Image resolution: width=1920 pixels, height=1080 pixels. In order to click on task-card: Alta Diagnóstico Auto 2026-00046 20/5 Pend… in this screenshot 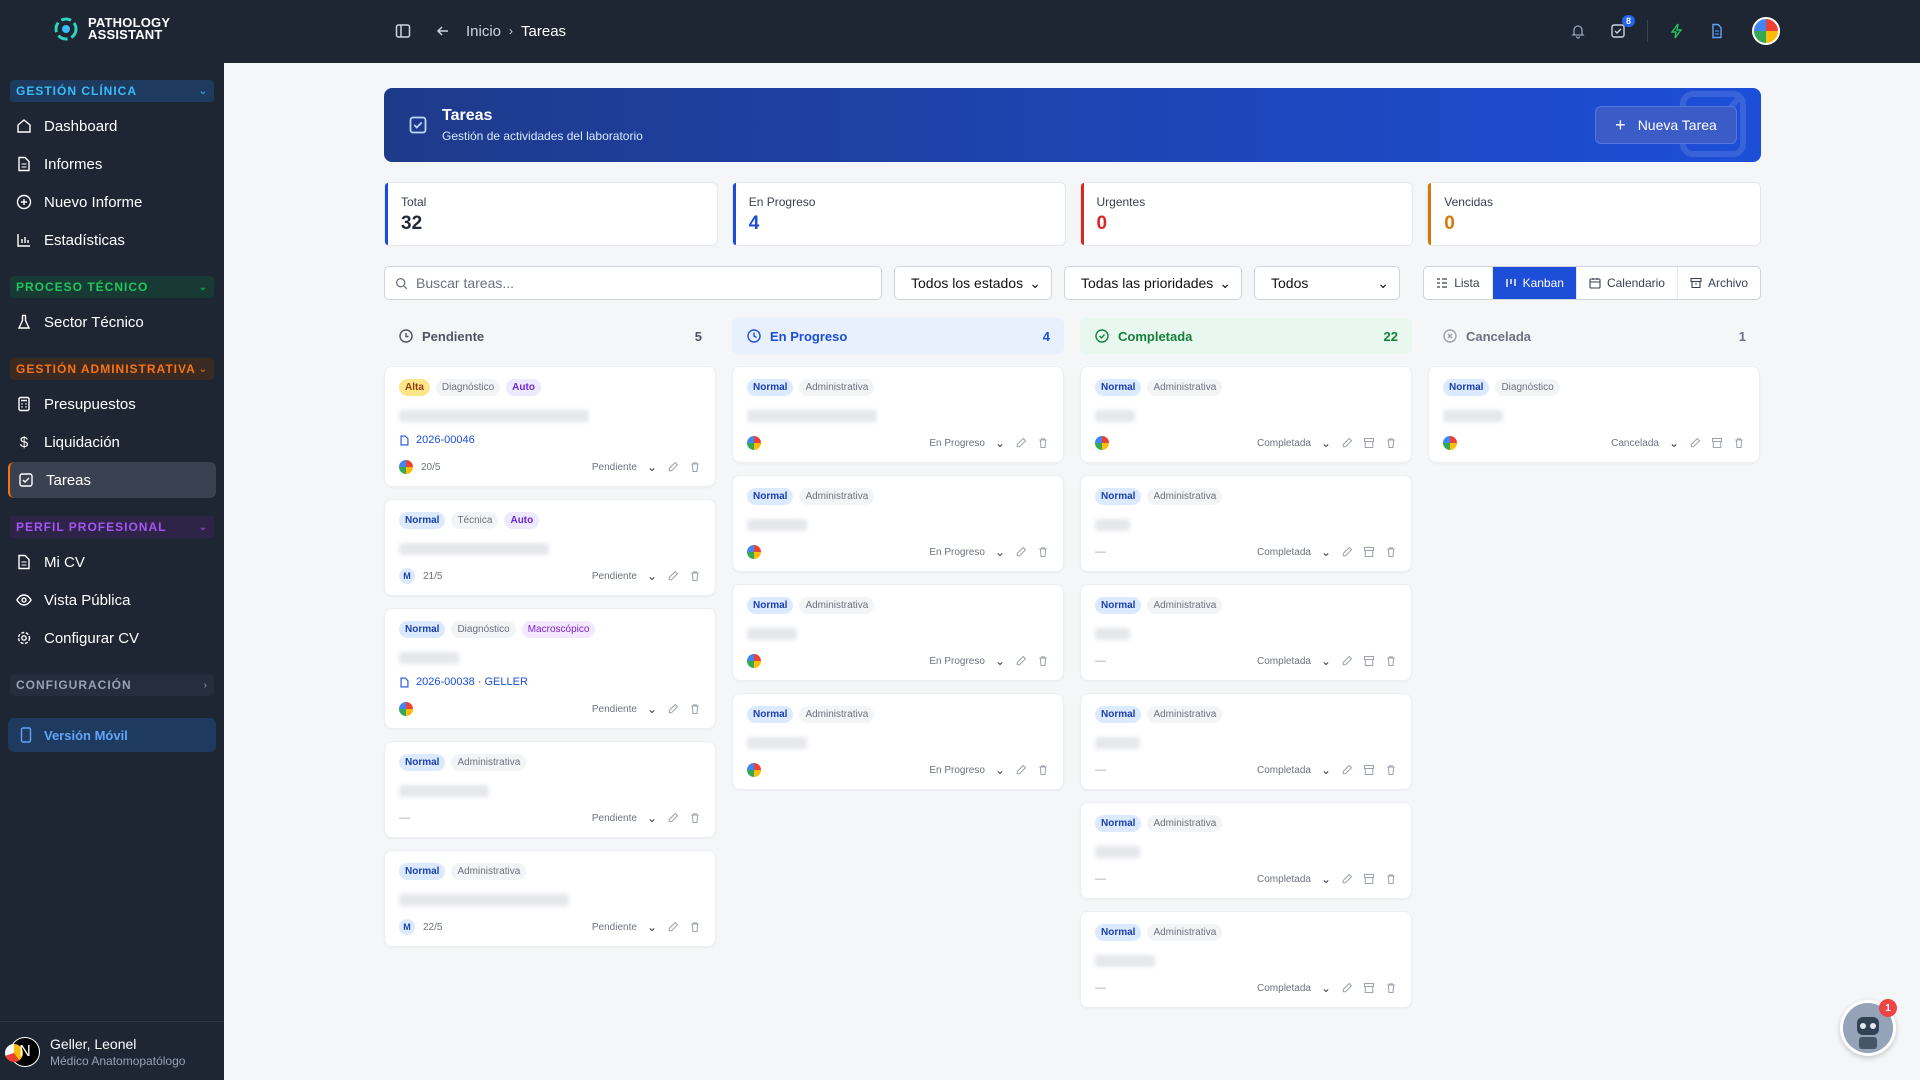, I will do `click(550, 426)`.